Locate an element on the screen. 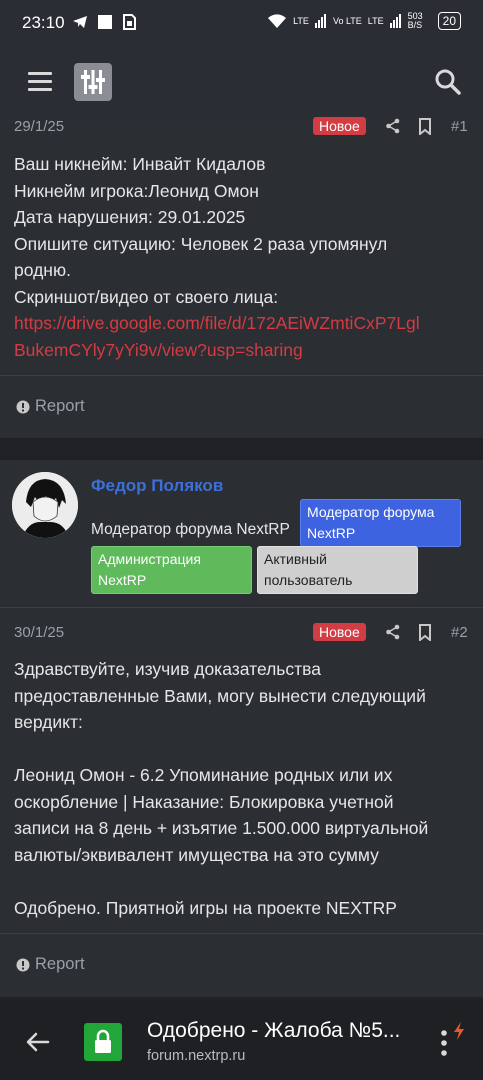  post-line: Дата нарушения: 29.01.2025 is located at coordinates (130, 217).